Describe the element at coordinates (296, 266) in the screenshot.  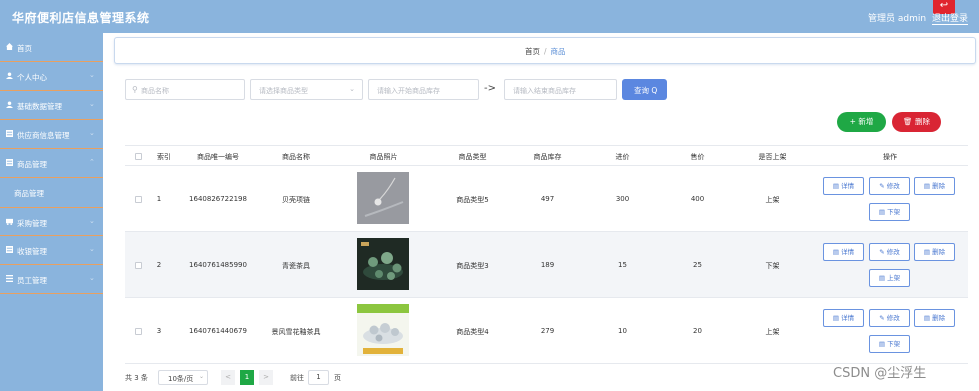
I see `row-name: 青瓷茶具` at that location.